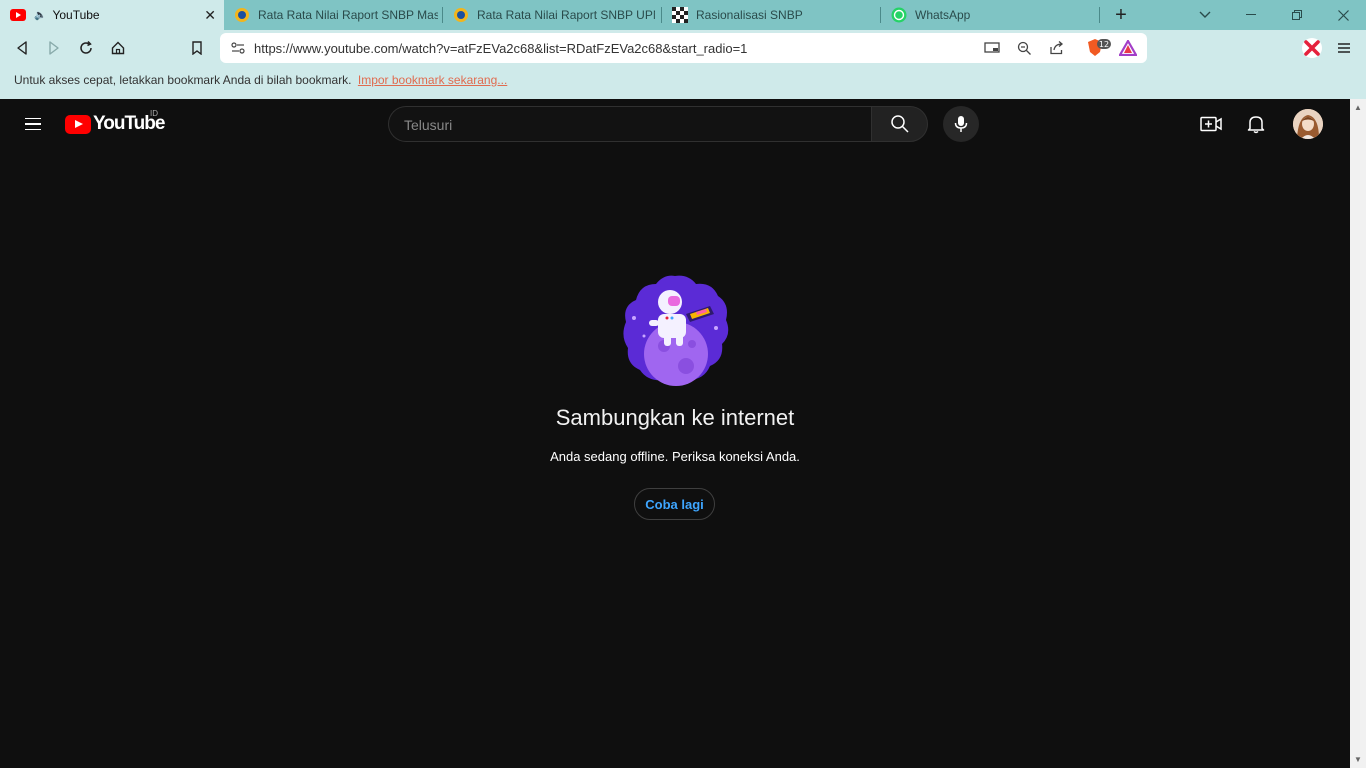 The width and height of the screenshot is (1366, 768). Describe the element at coordinates (1205, 15) in the screenshot. I see `tab-search-dropdown-icon` at that location.